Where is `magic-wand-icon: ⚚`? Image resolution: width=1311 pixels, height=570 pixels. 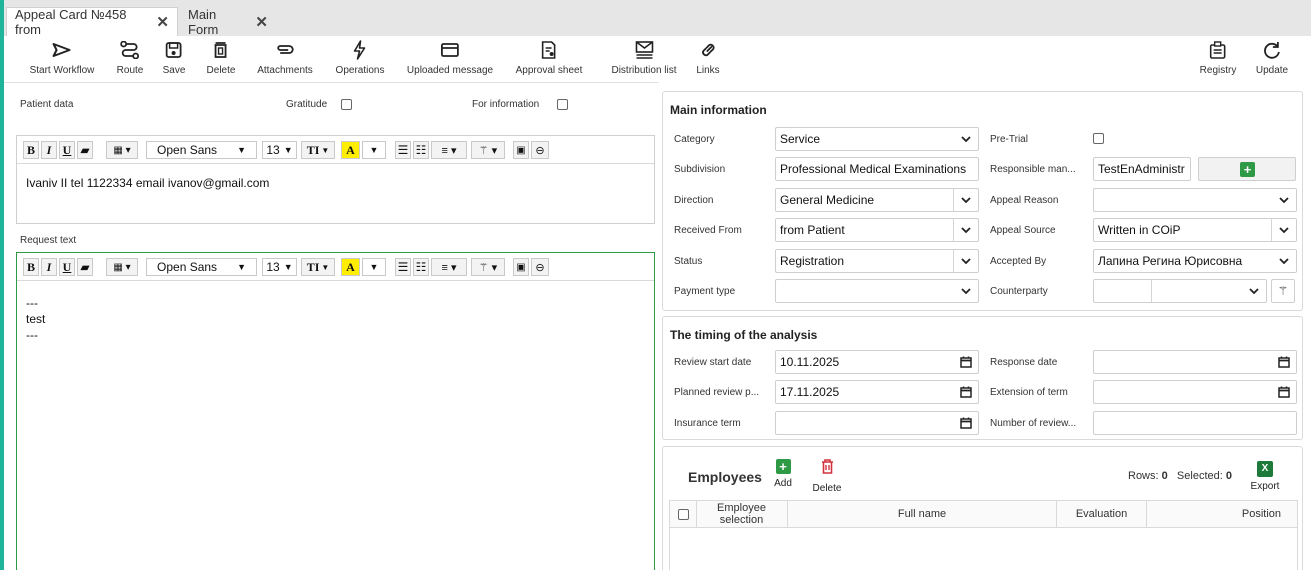
magic-wand-icon: ⚚ is located at coordinates (1283, 291).